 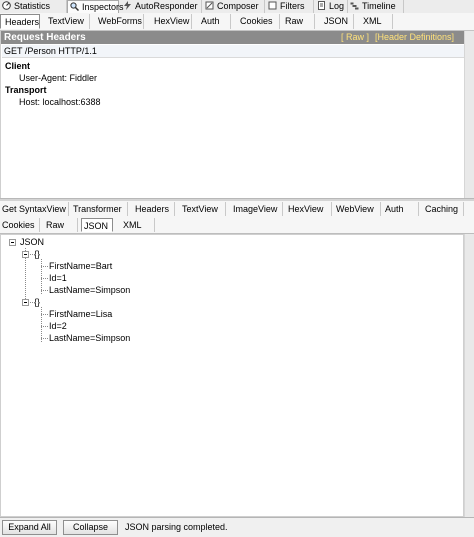 What do you see at coordinates (80, 314) in the screenshot?
I see `tree-node-field: FirstName=Lisa` at bounding box center [80, 314].